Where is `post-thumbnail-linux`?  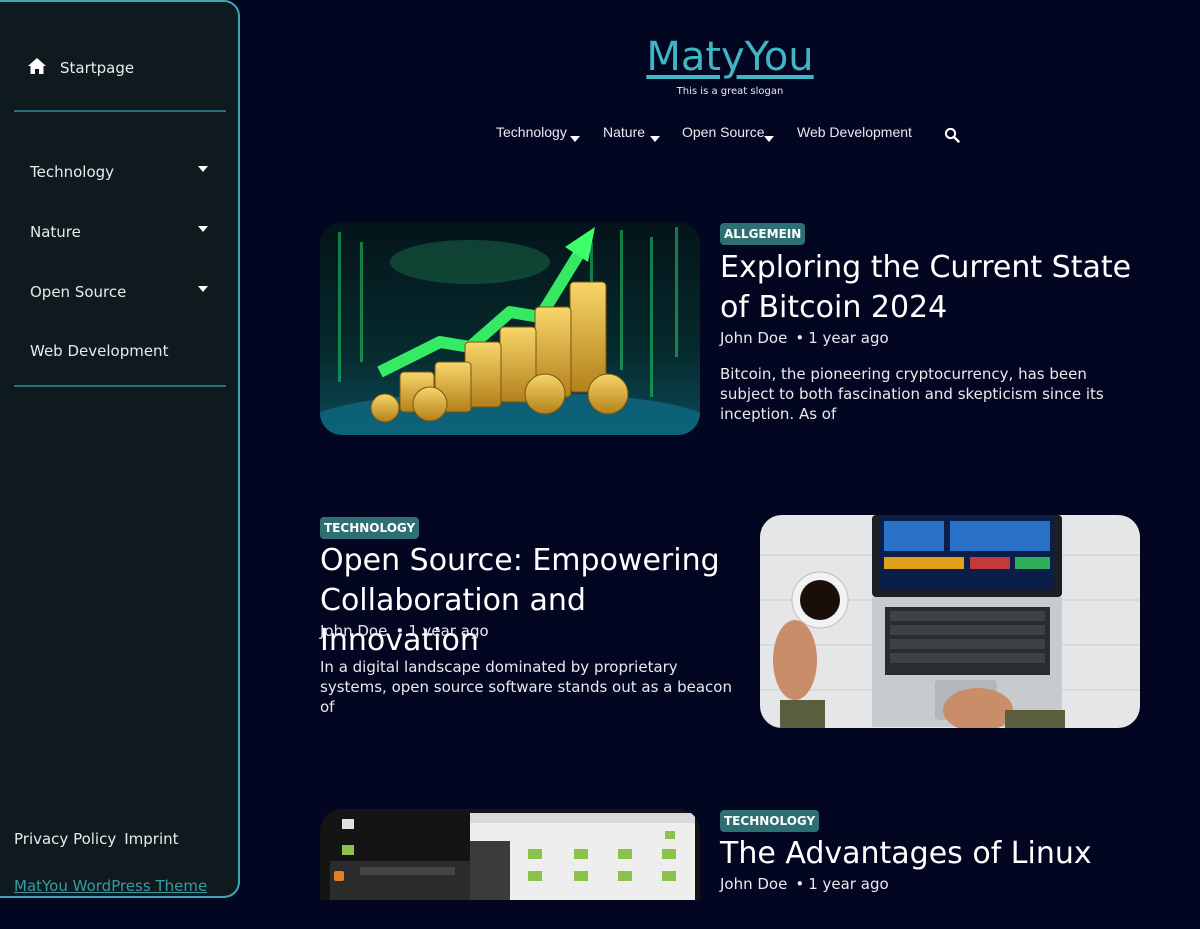 post-thumbnail-linux is located at coordinates (510, 869).